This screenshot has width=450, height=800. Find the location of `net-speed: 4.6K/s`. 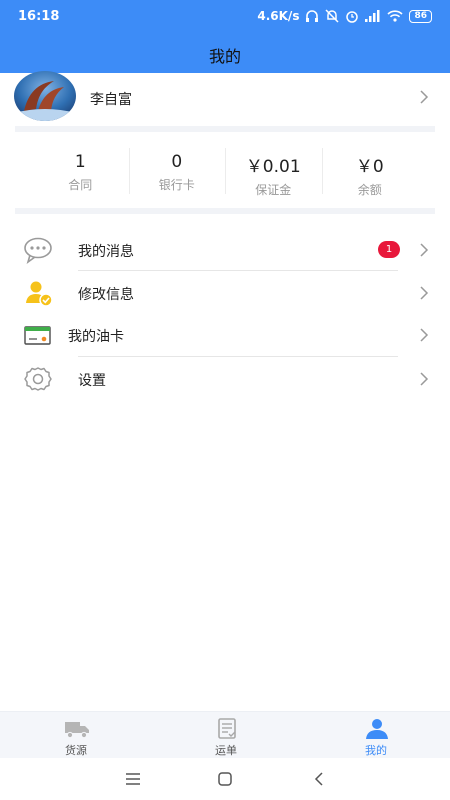

net-speed: 4.6K/s is located at coordinates (278, 16).